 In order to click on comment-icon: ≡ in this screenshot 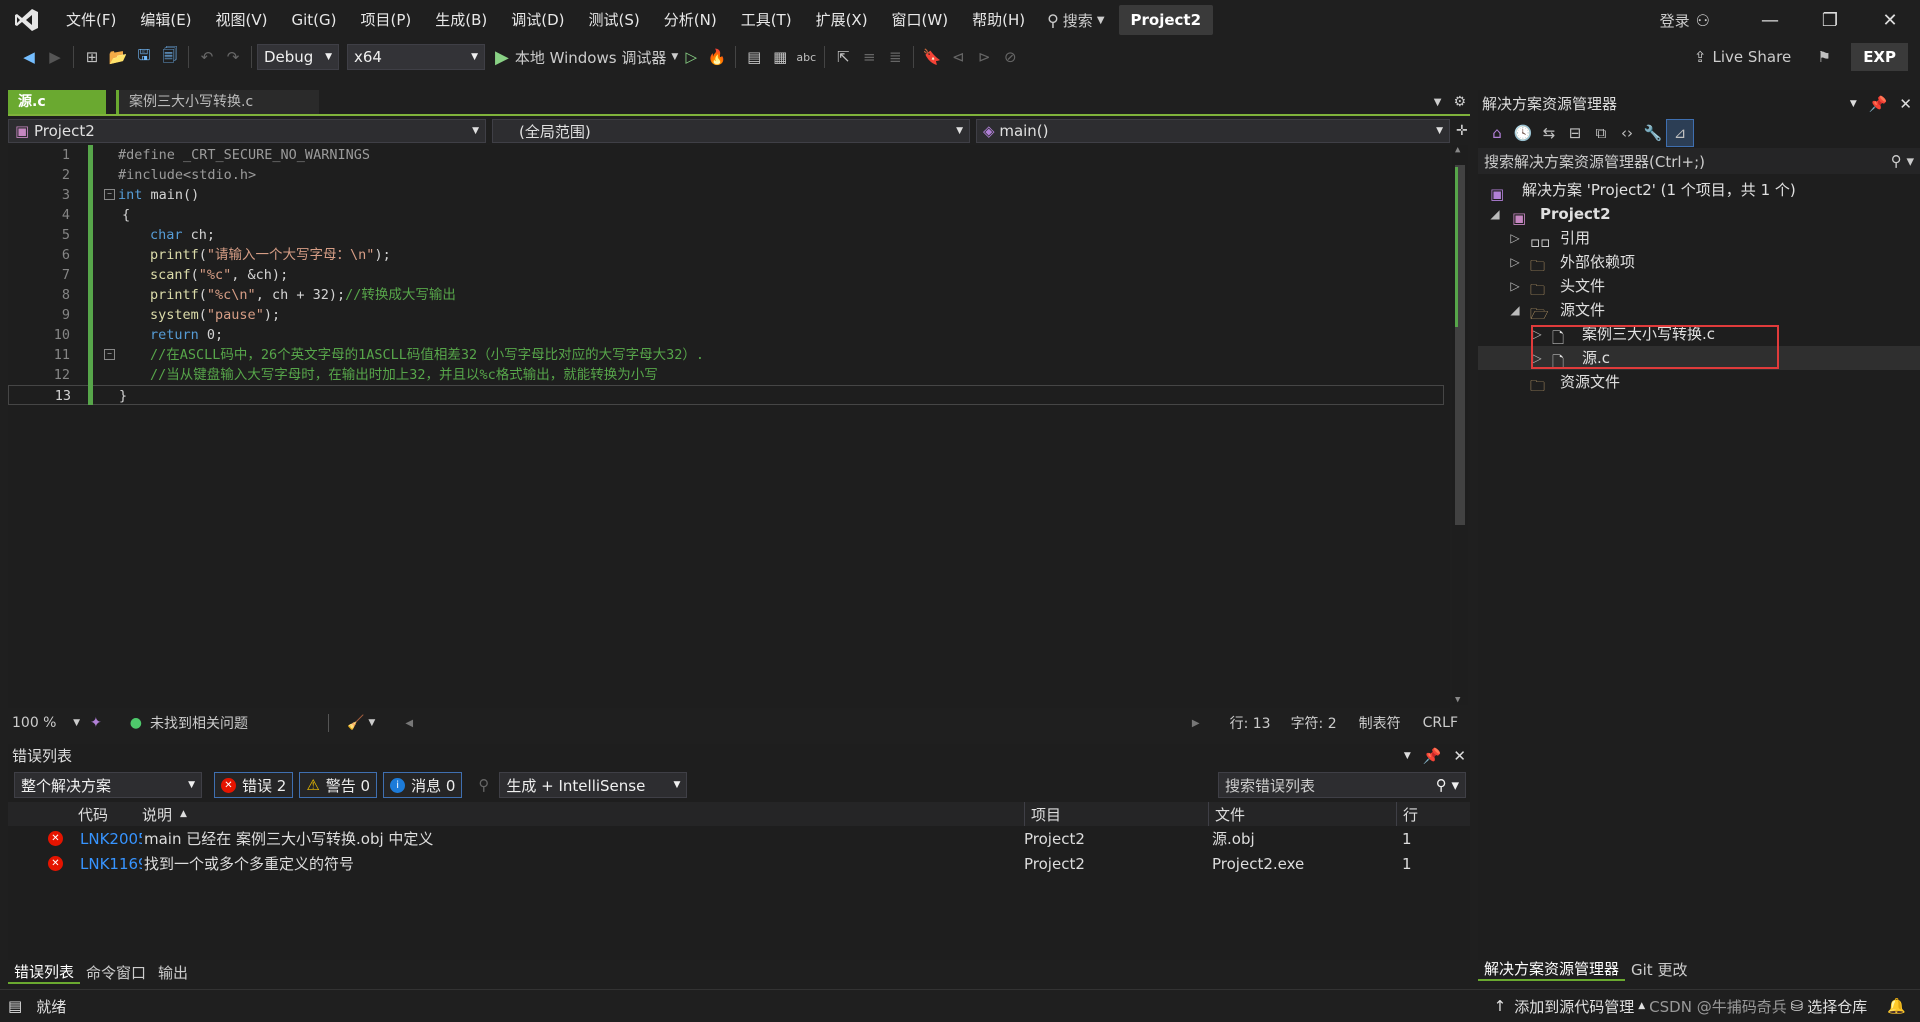, I will do `click(869, 57)`.